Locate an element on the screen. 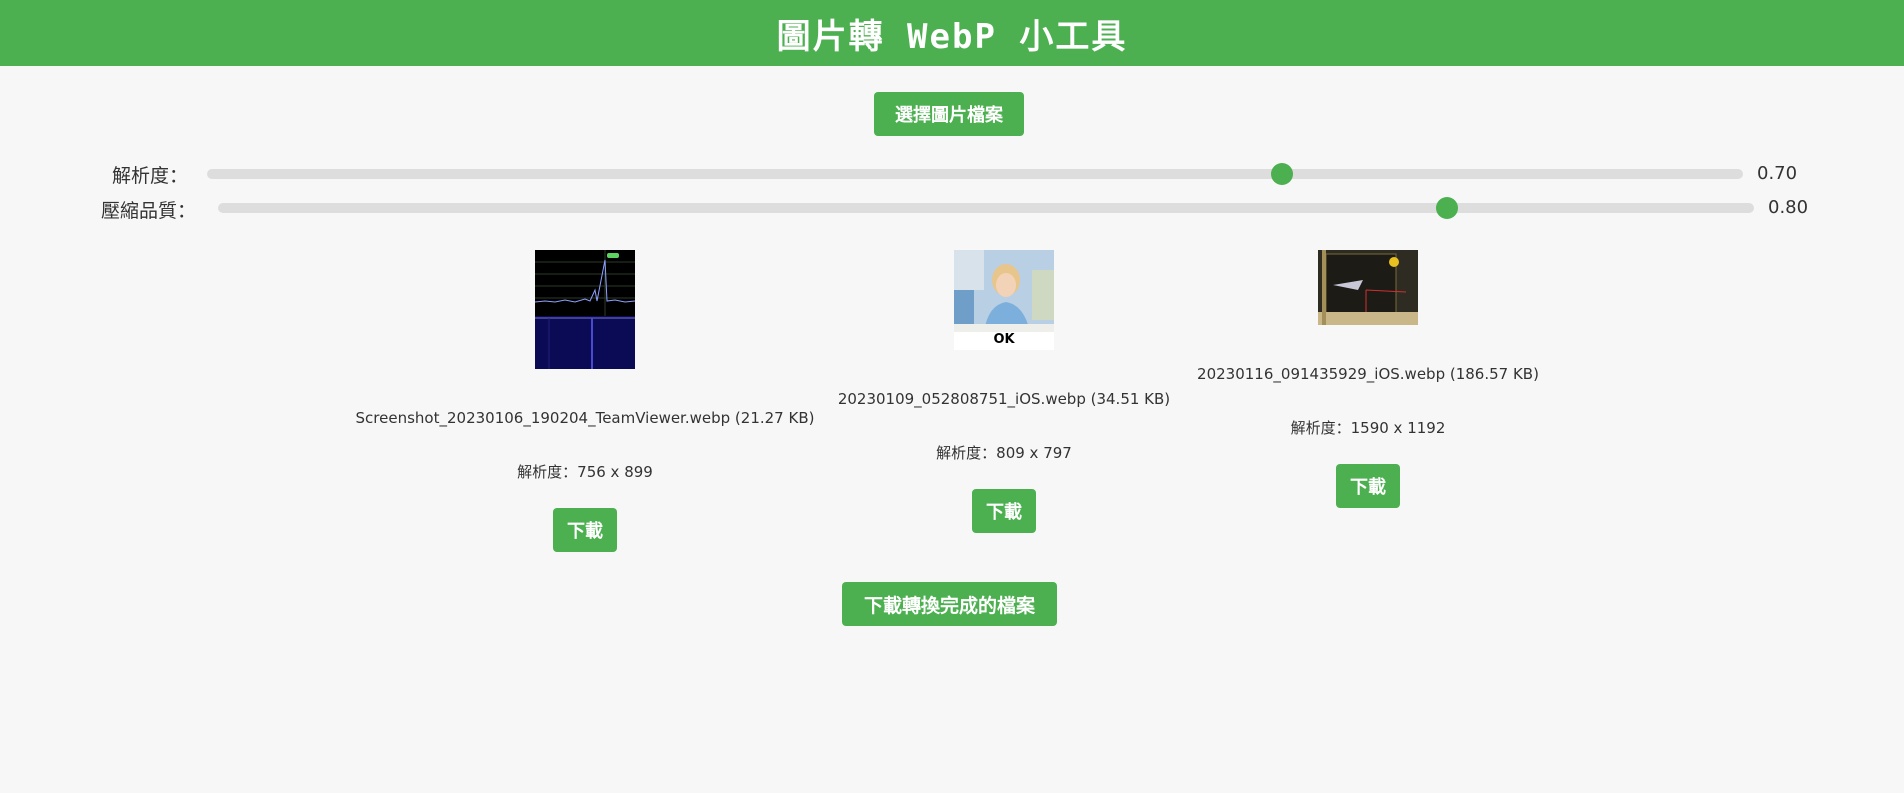 This screenshot has width=1904, height=793. quality-slider-thumb is located at coordinates (1446, 208).